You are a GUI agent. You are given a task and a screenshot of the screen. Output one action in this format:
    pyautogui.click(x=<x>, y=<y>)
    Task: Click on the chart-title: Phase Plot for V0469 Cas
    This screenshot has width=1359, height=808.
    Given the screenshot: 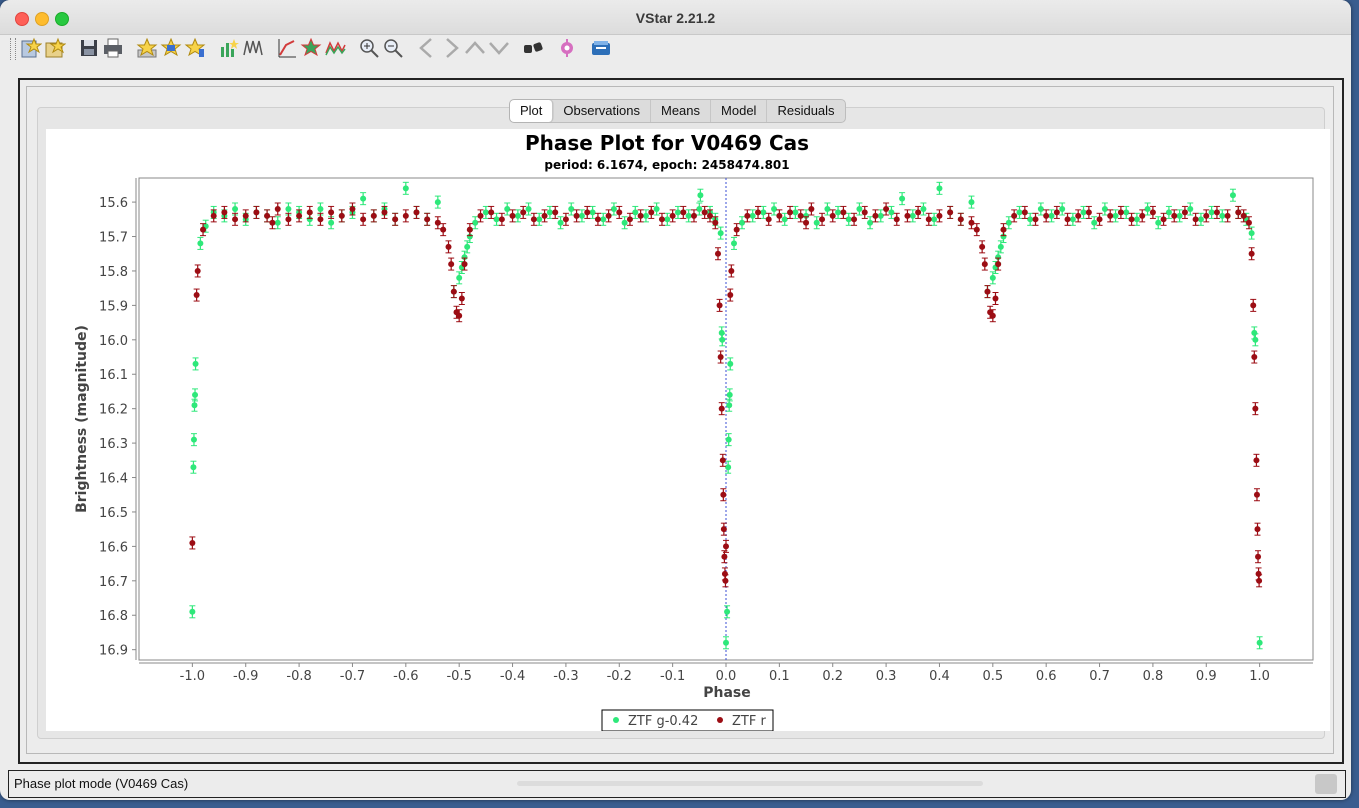 What is the action you would take?
    pyautogui.click(x=667, y=143)
    